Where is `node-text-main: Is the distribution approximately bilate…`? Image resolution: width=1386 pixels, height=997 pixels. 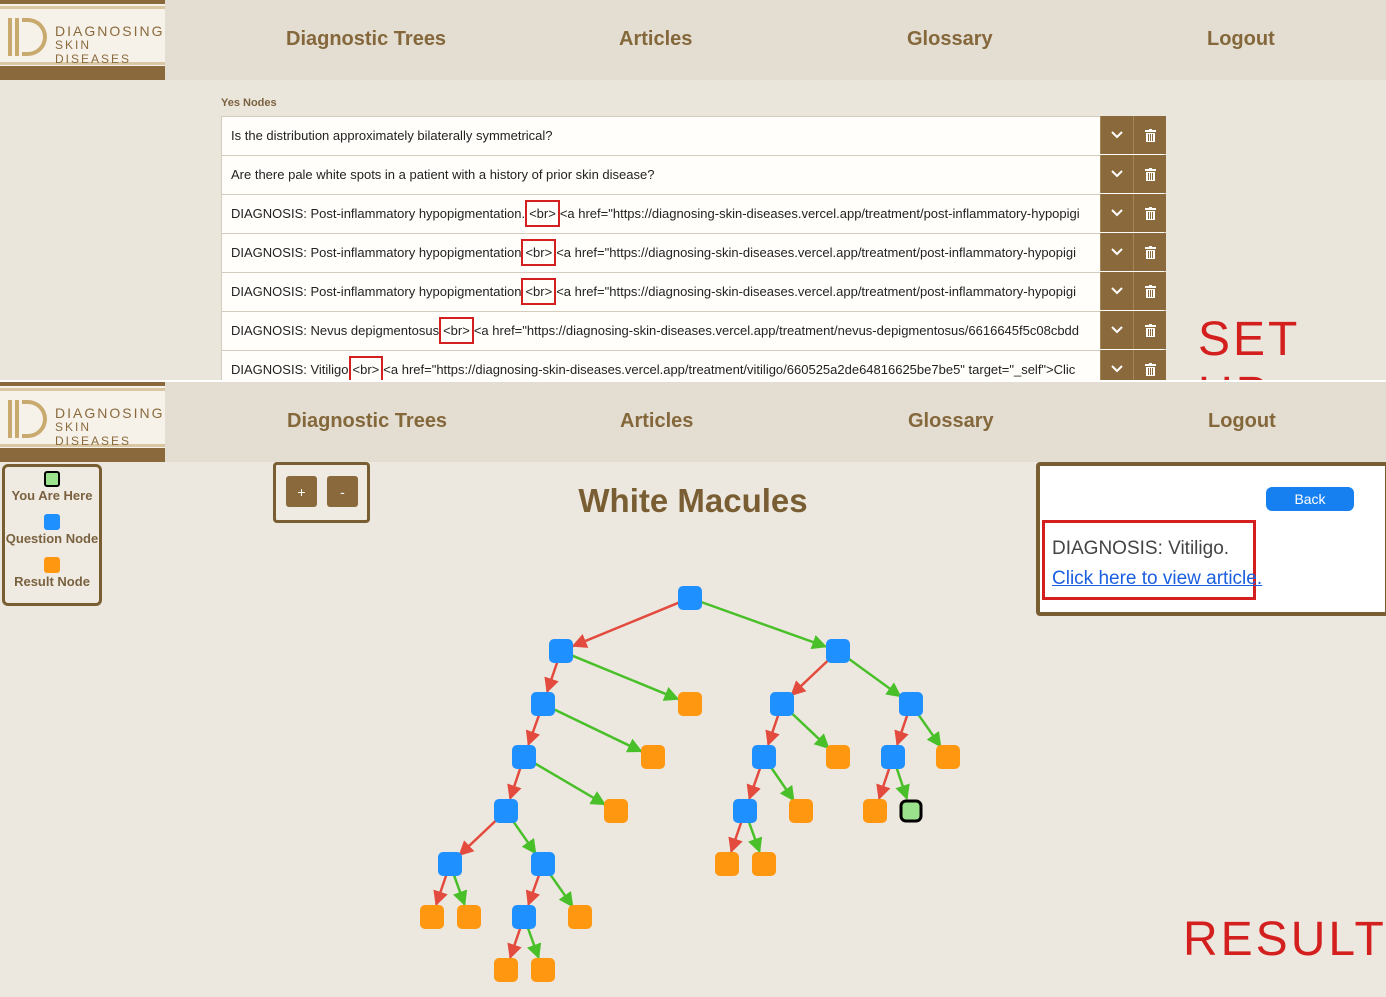 node-text-main: Is the distribution approximately bilate… is located at coordinates (392, 135).